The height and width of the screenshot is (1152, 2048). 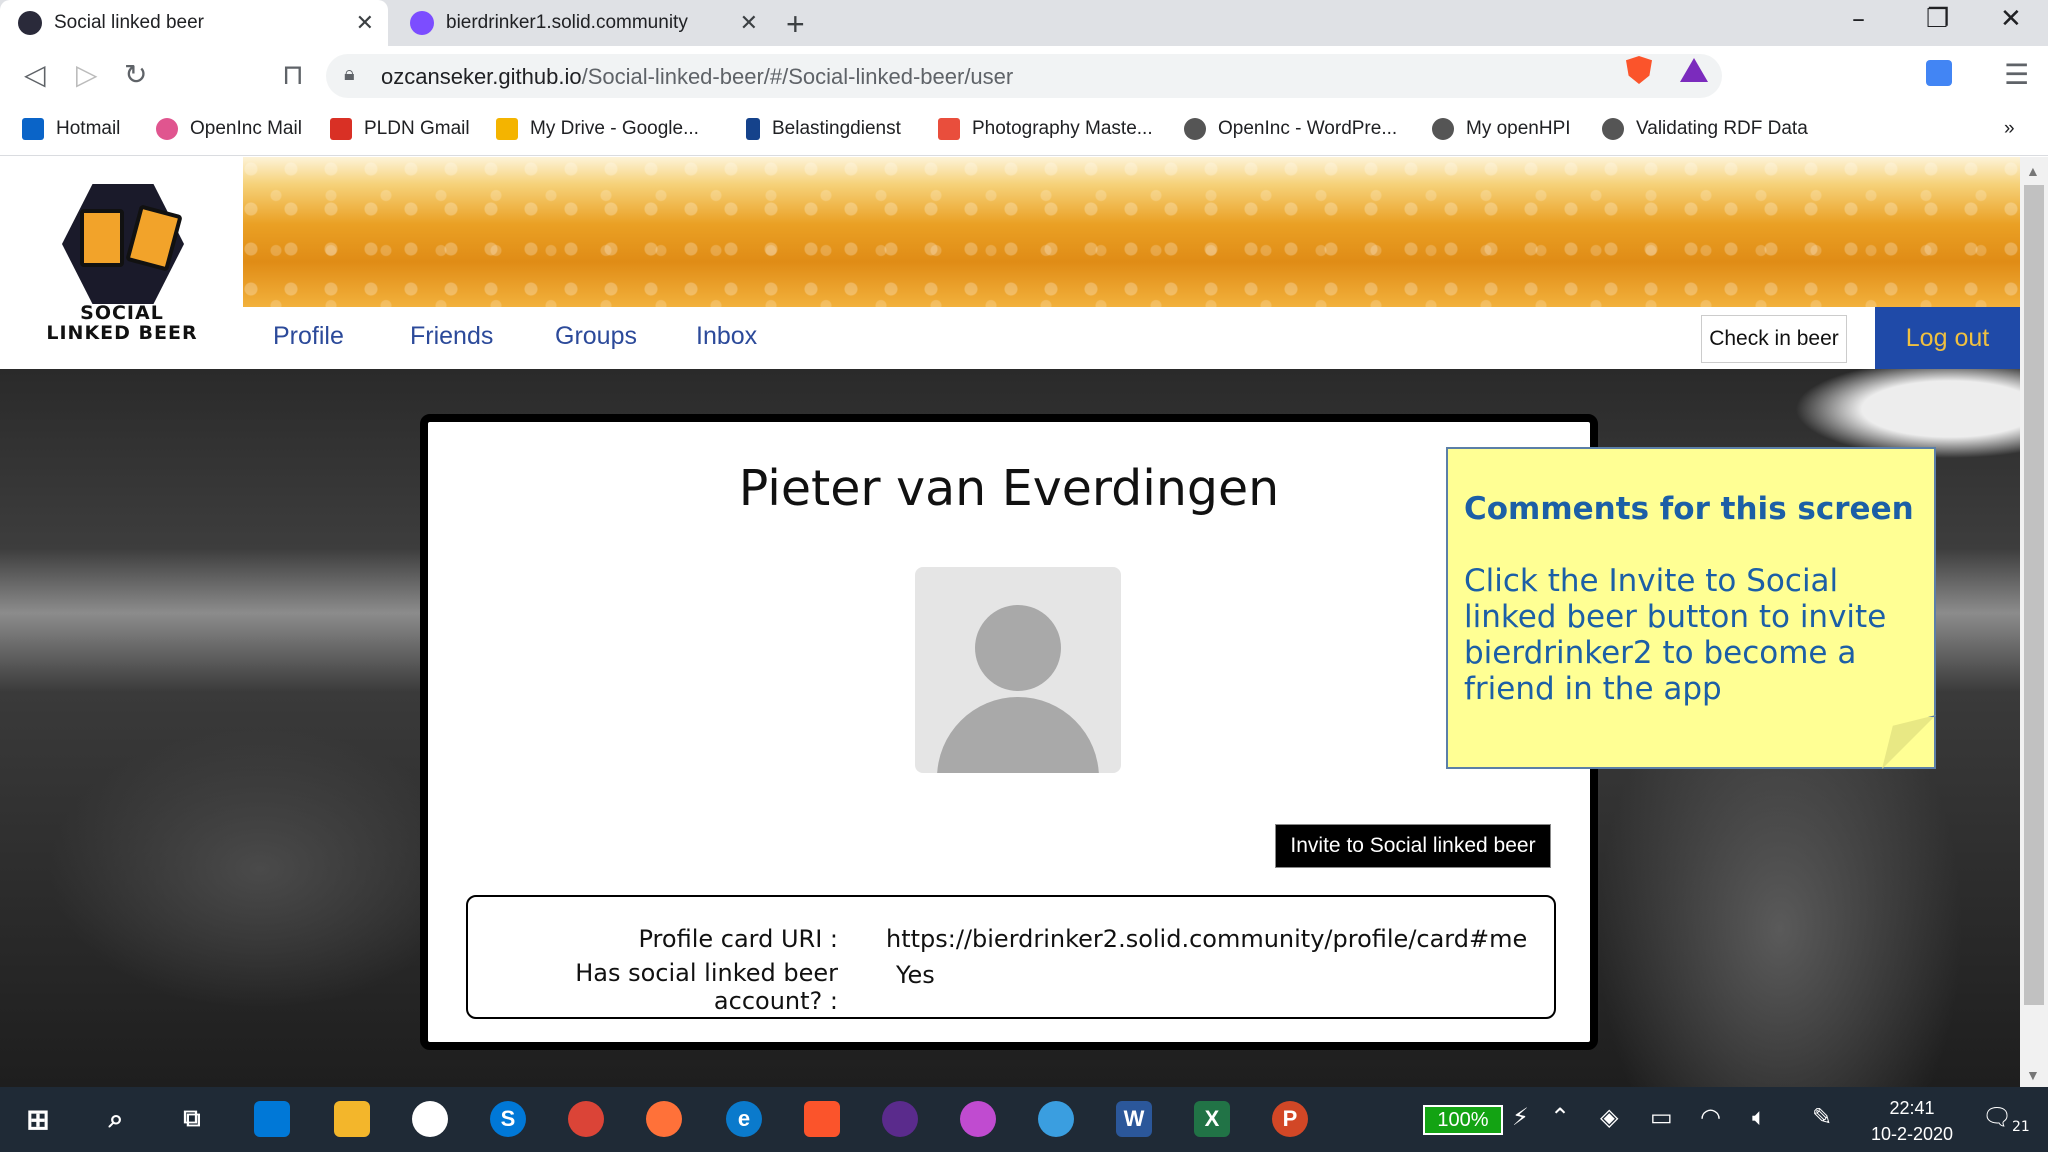 What do you see at coordinates (1134, 1119) in the screenshot?
I see `word-icon: W` at bounding box center [1134, 1119].